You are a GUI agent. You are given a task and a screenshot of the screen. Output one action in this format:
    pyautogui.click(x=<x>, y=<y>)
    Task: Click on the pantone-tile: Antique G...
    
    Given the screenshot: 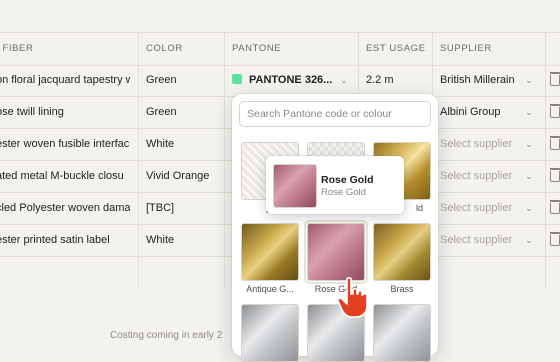 What is the action you would take?
    pyautogui.click(x=270, y=258)
    